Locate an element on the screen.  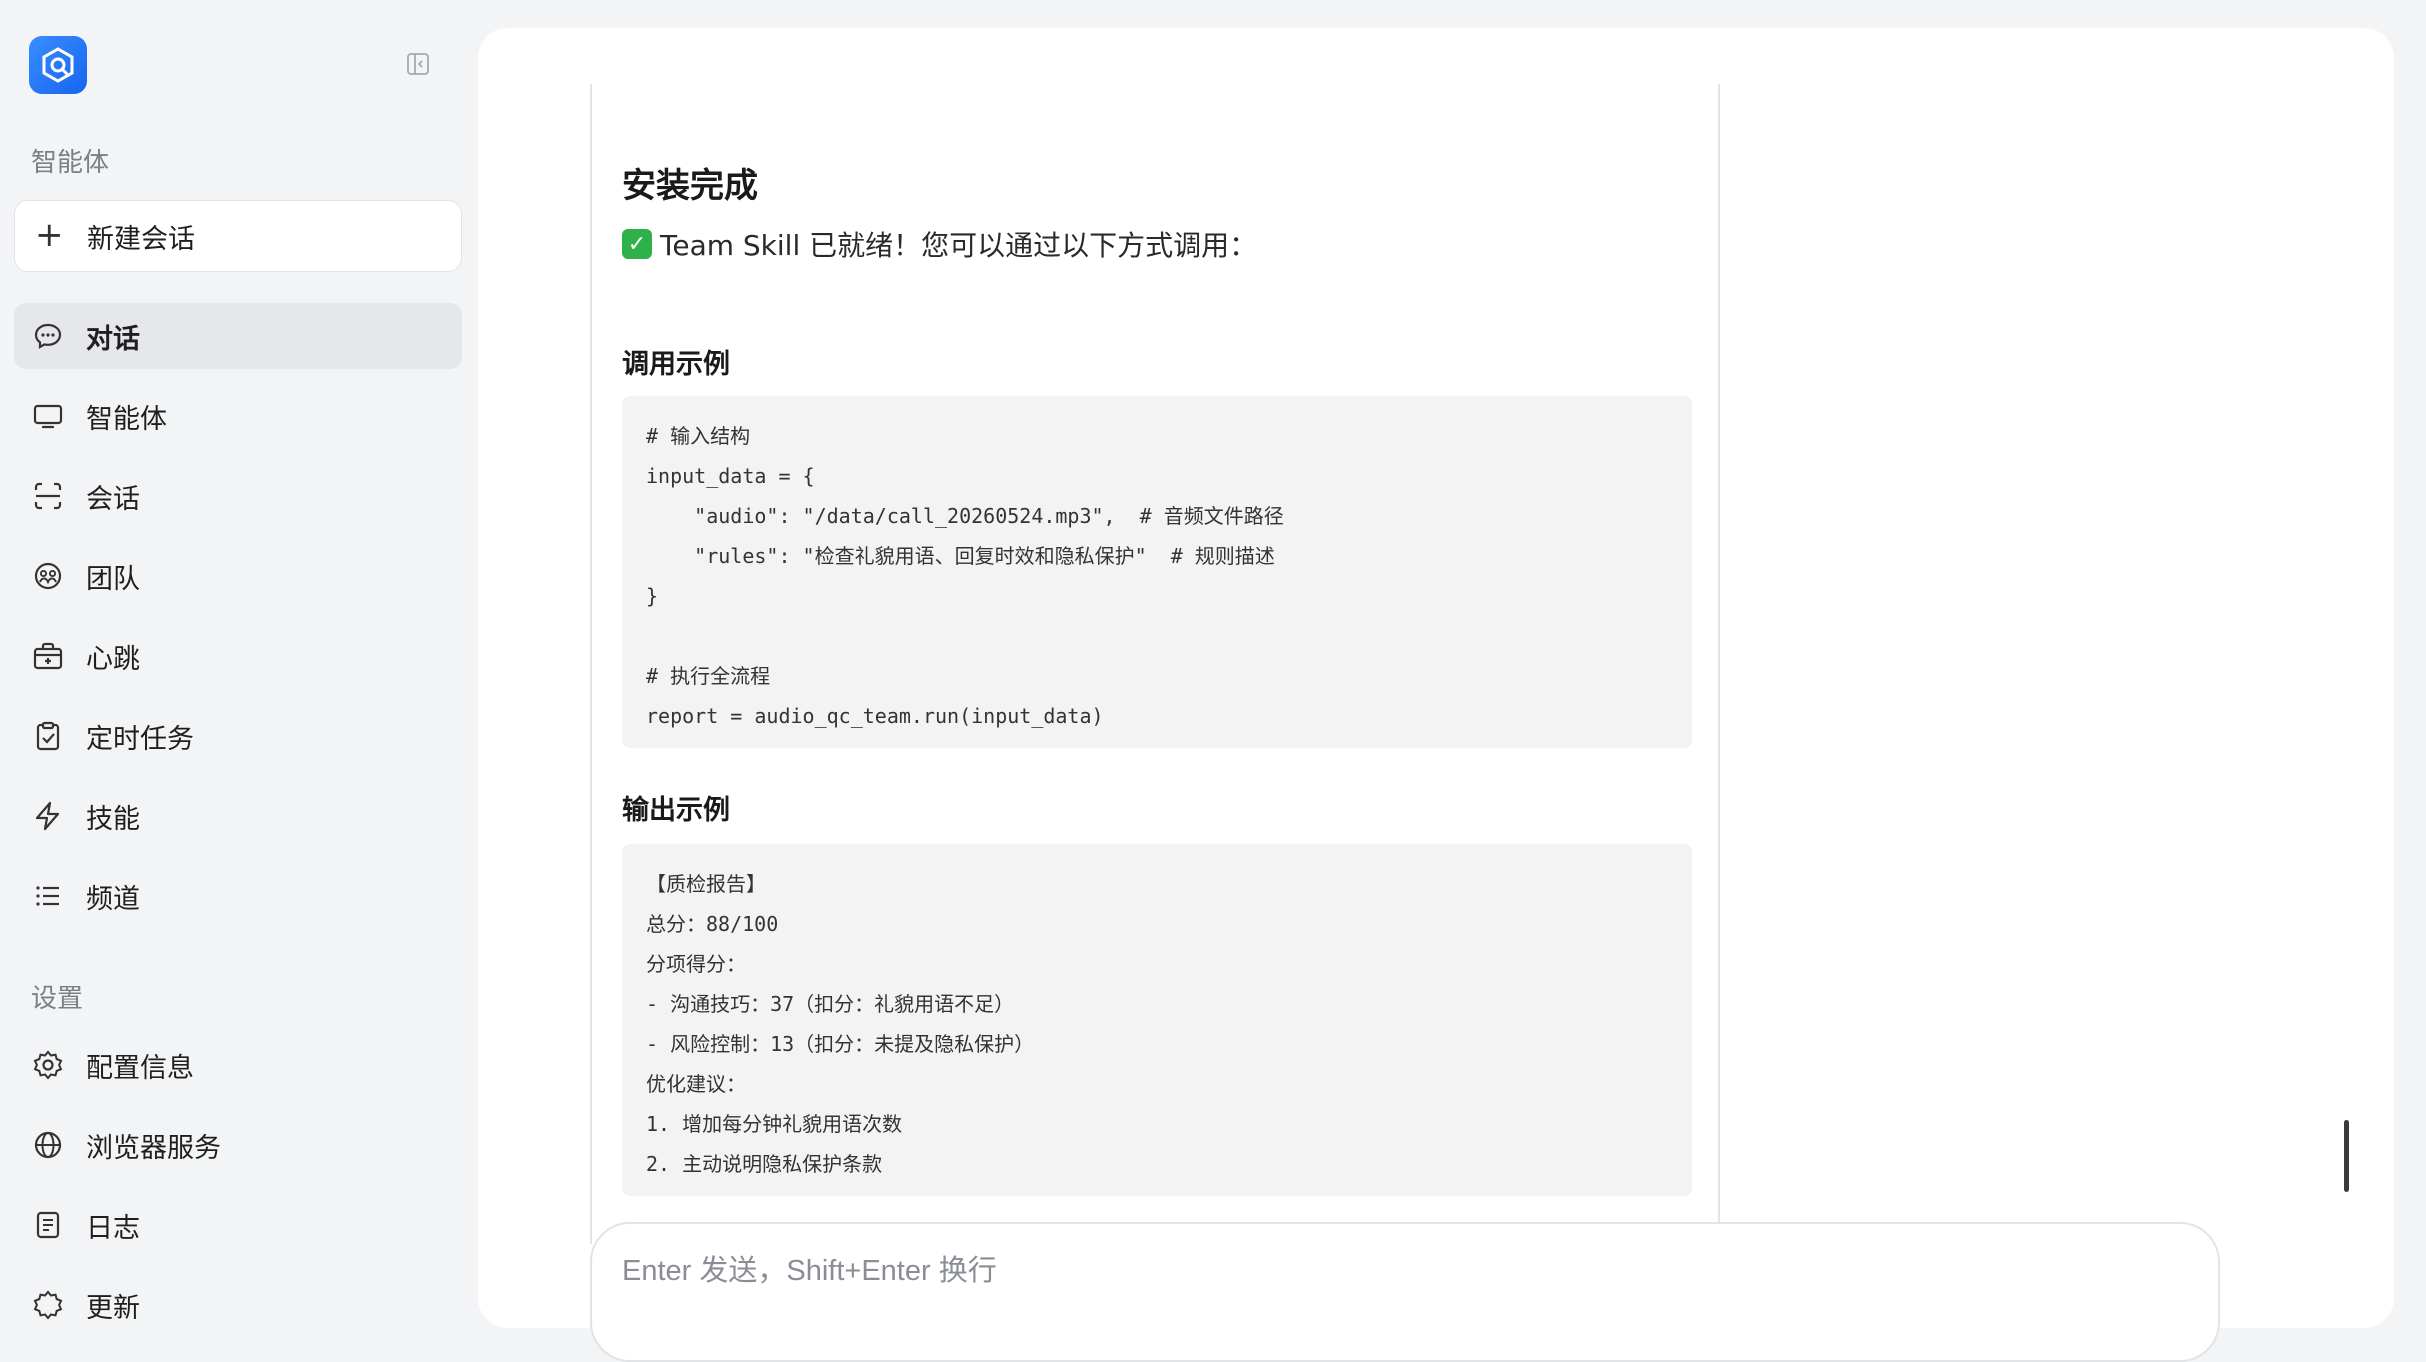
nav-item-team: 团队 is located at coordinates (238, 576).